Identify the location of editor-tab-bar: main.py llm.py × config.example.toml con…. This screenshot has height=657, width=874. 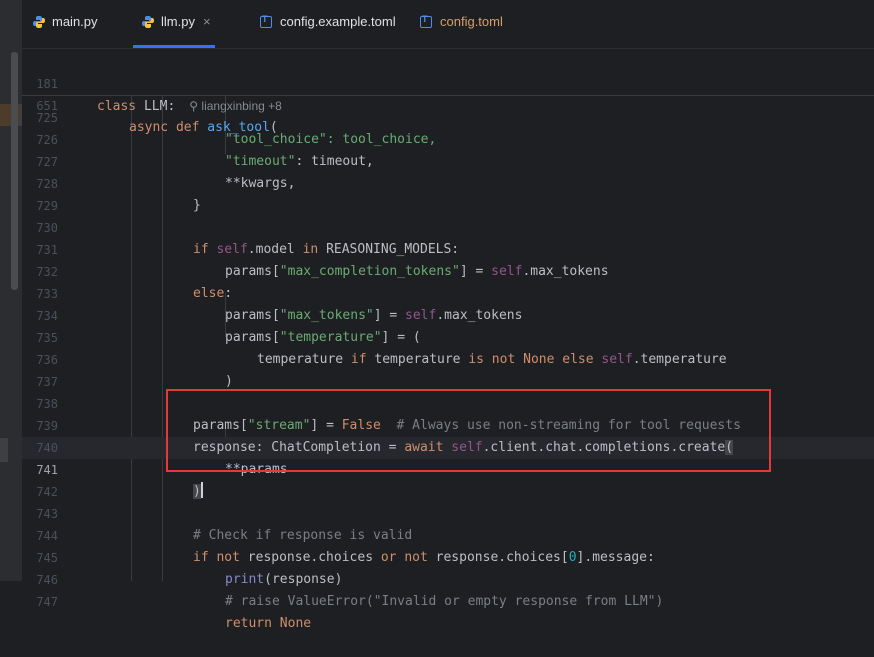
(448, 24).